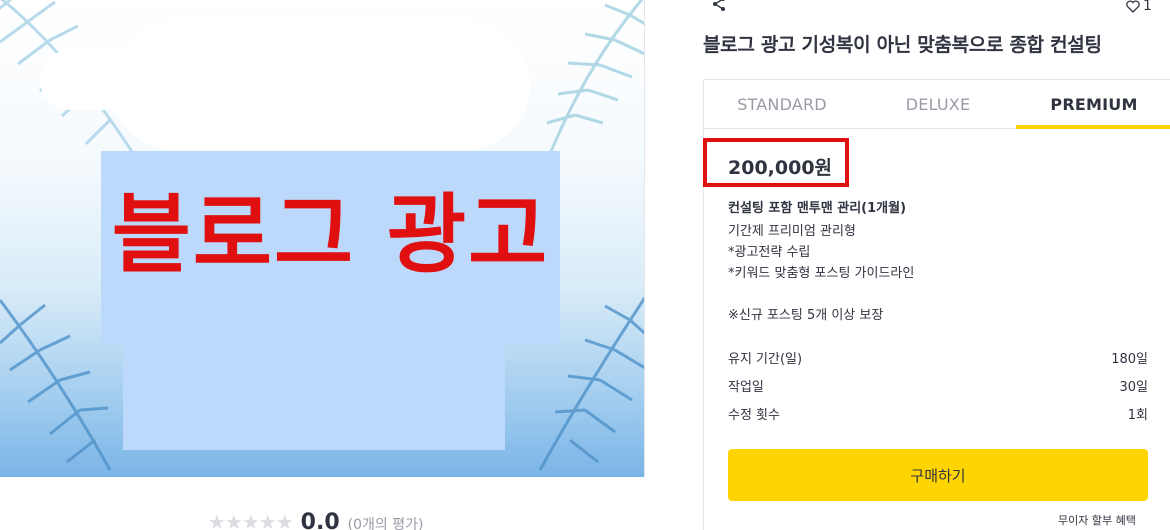 The image size is (1170, 530). I want to click on star-rating-icon: ★★★★★, so click(251, 520).